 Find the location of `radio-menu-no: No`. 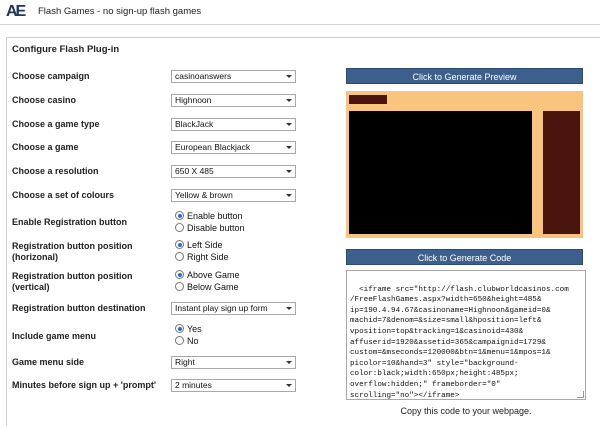

radio-menu-no: No is located at coordinates (187, 341).